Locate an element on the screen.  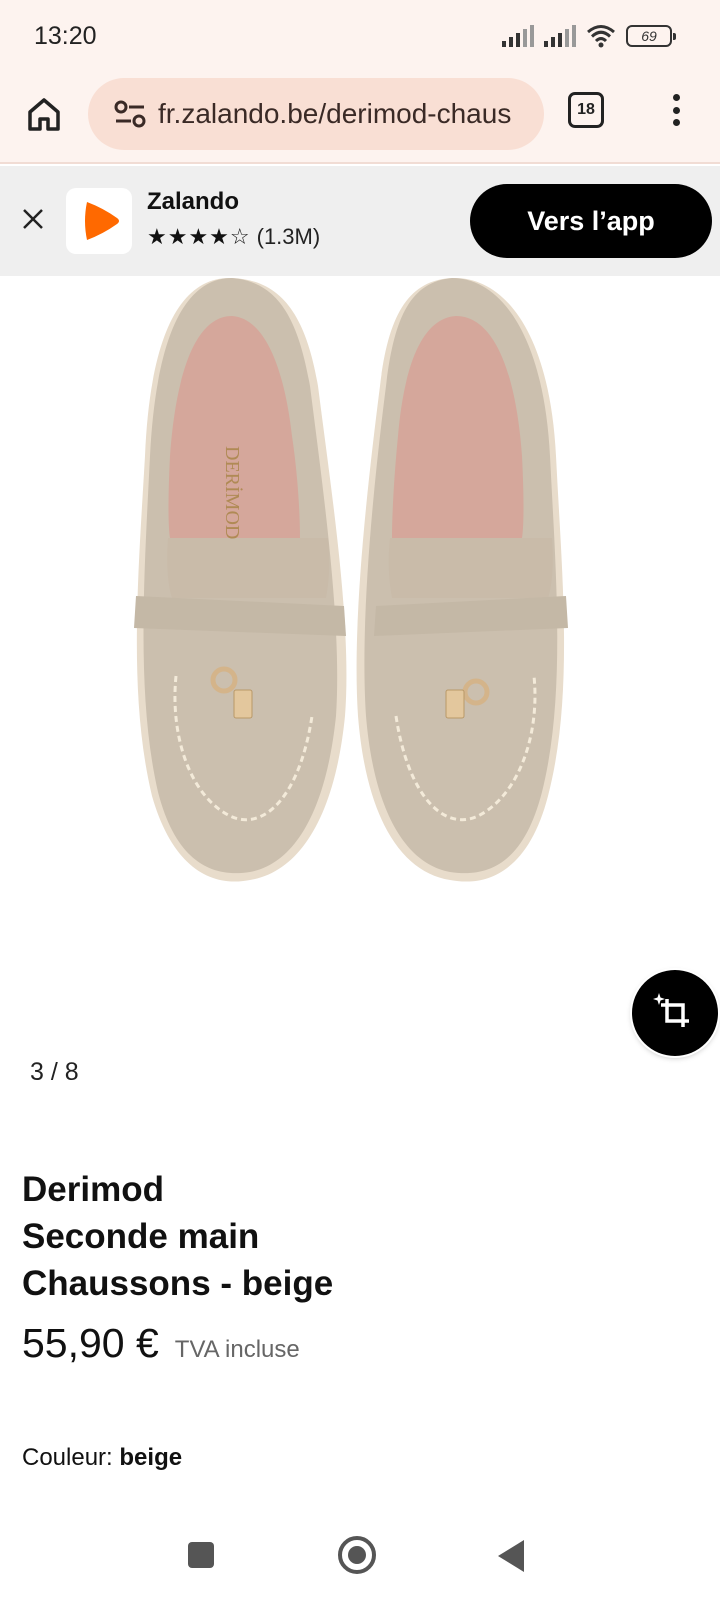
rating-stars: ★★★★☆ is located at coordinates (199, 236).